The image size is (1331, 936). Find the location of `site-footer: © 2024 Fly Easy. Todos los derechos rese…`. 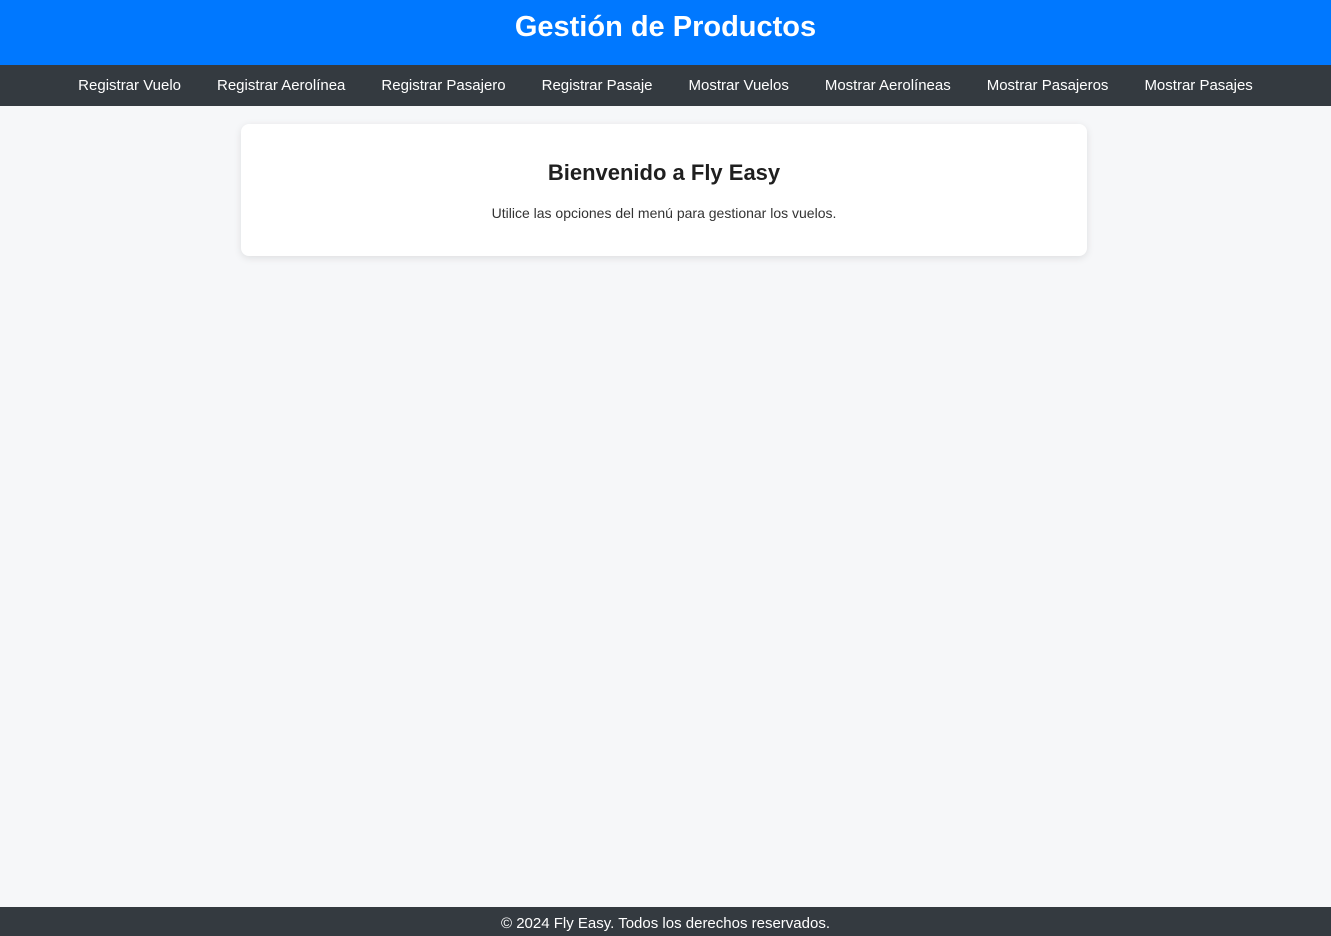

site-footer: © 2024 Fly Easy. Todos los derechos rese… is located at coordinates (665, 921).